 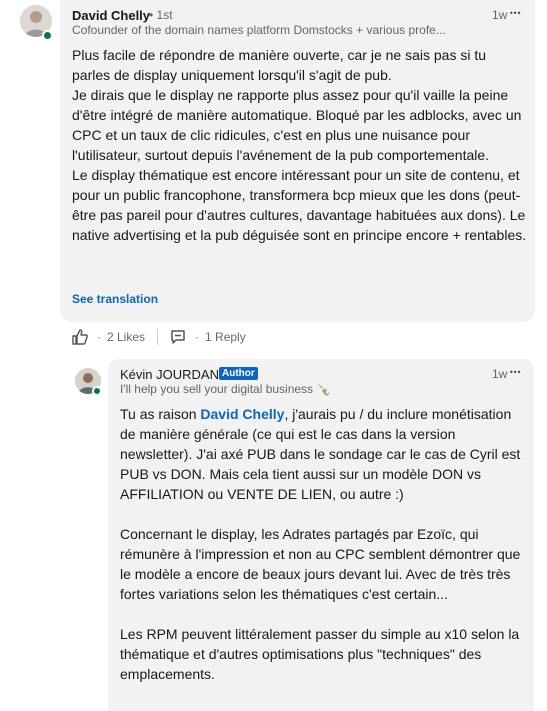 I want to click on reply-timestamp: 1w, so click(x=500, y=374).